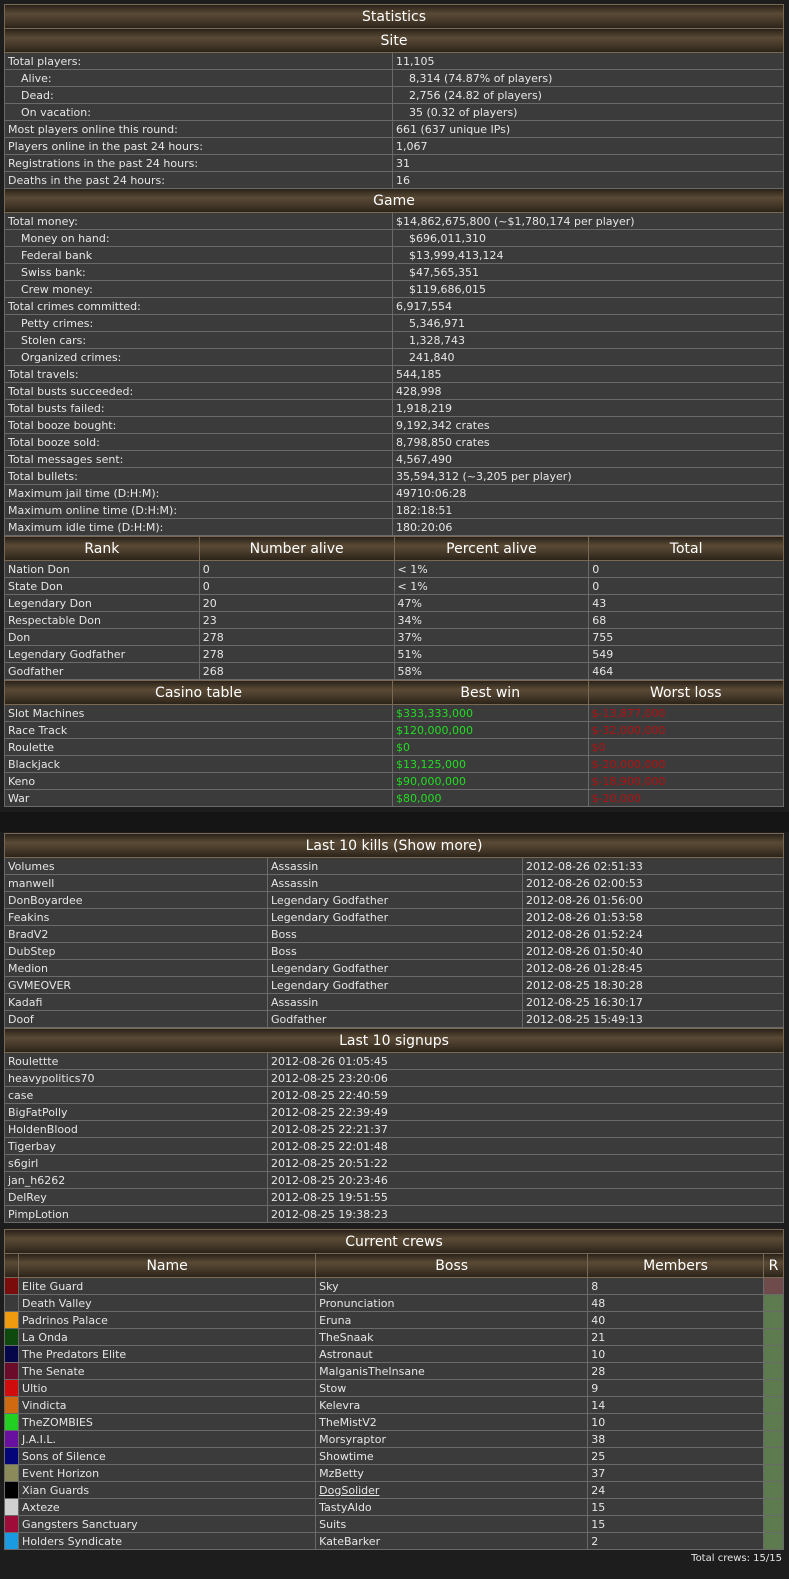 This screenshot has height=1579, width=789. What do you see at coordinates (167, 1371) in the screenshot?
I see `crew-name-link: The Senate` at bounding box center [167, 1371].